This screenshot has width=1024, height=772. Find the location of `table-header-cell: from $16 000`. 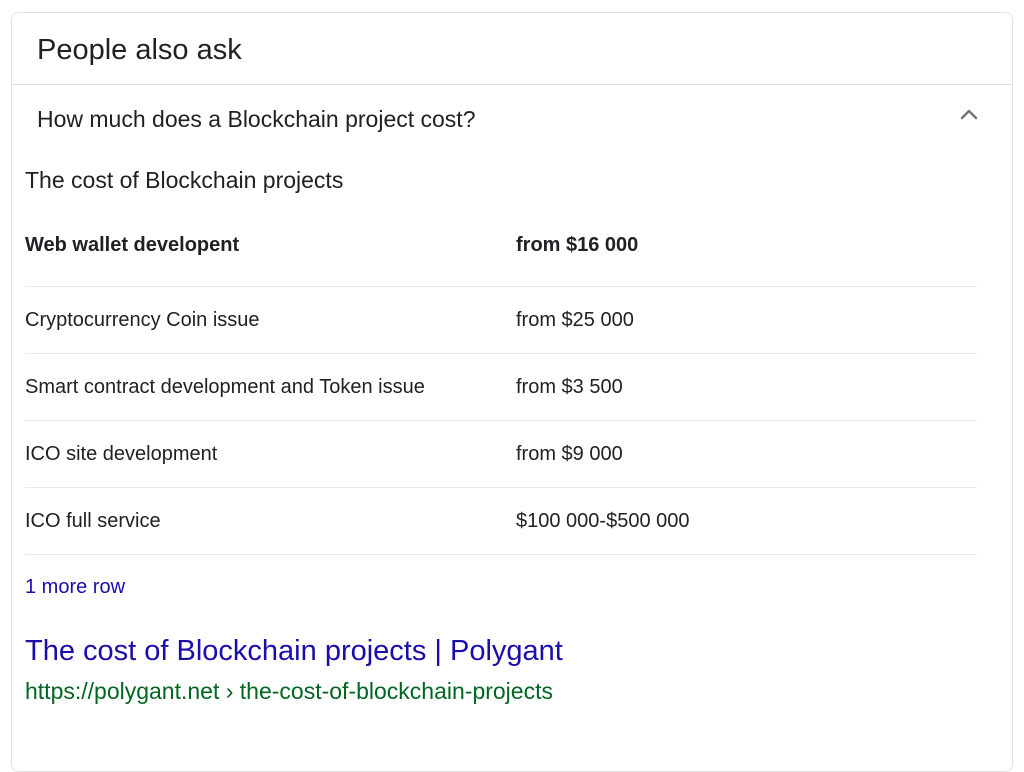

table-header-cell: from $16 000 is located at coordinates (577, 245).